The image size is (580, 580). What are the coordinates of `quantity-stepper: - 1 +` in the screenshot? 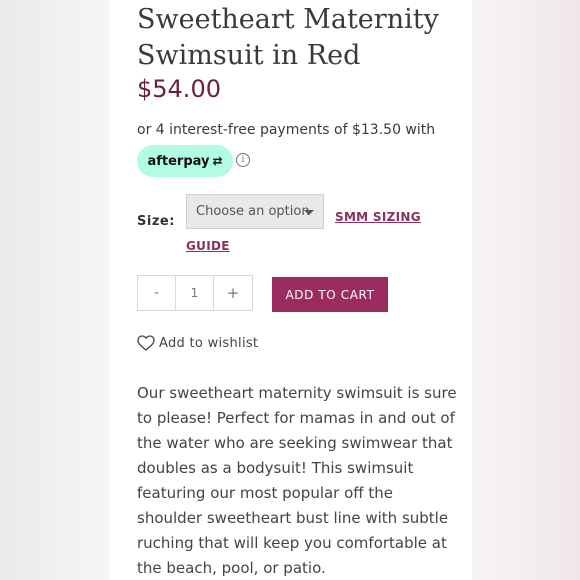 It's located at (195, 293).